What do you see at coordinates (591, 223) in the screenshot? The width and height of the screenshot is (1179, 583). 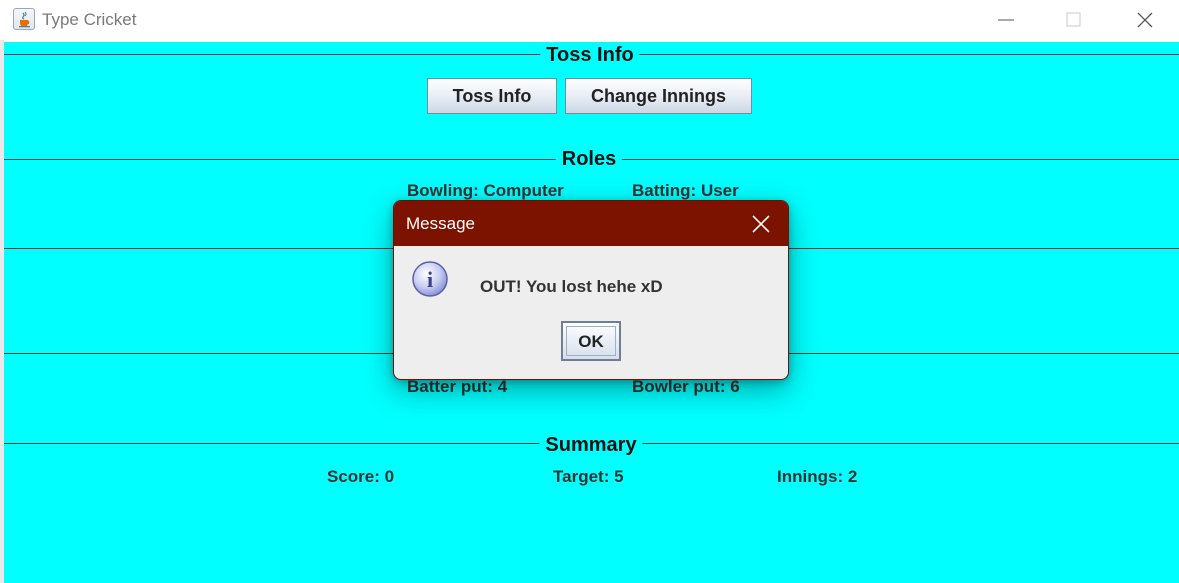 I see `dialog-titlebar: Message` at bounding box center [591, 223].